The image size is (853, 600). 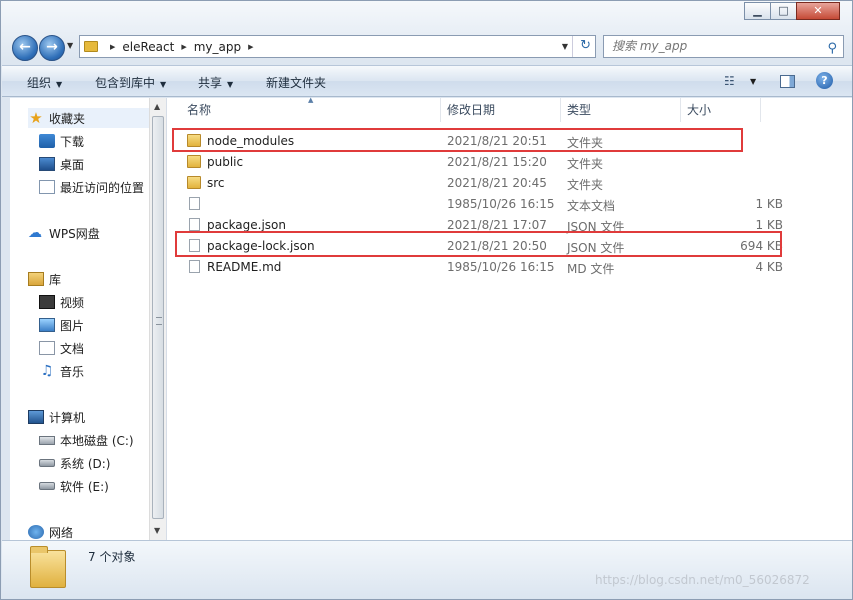 What do you see at coordinates (97, 531) in the screenshot?
I see `nav-network: 网络` at bounding box center [97, 531].